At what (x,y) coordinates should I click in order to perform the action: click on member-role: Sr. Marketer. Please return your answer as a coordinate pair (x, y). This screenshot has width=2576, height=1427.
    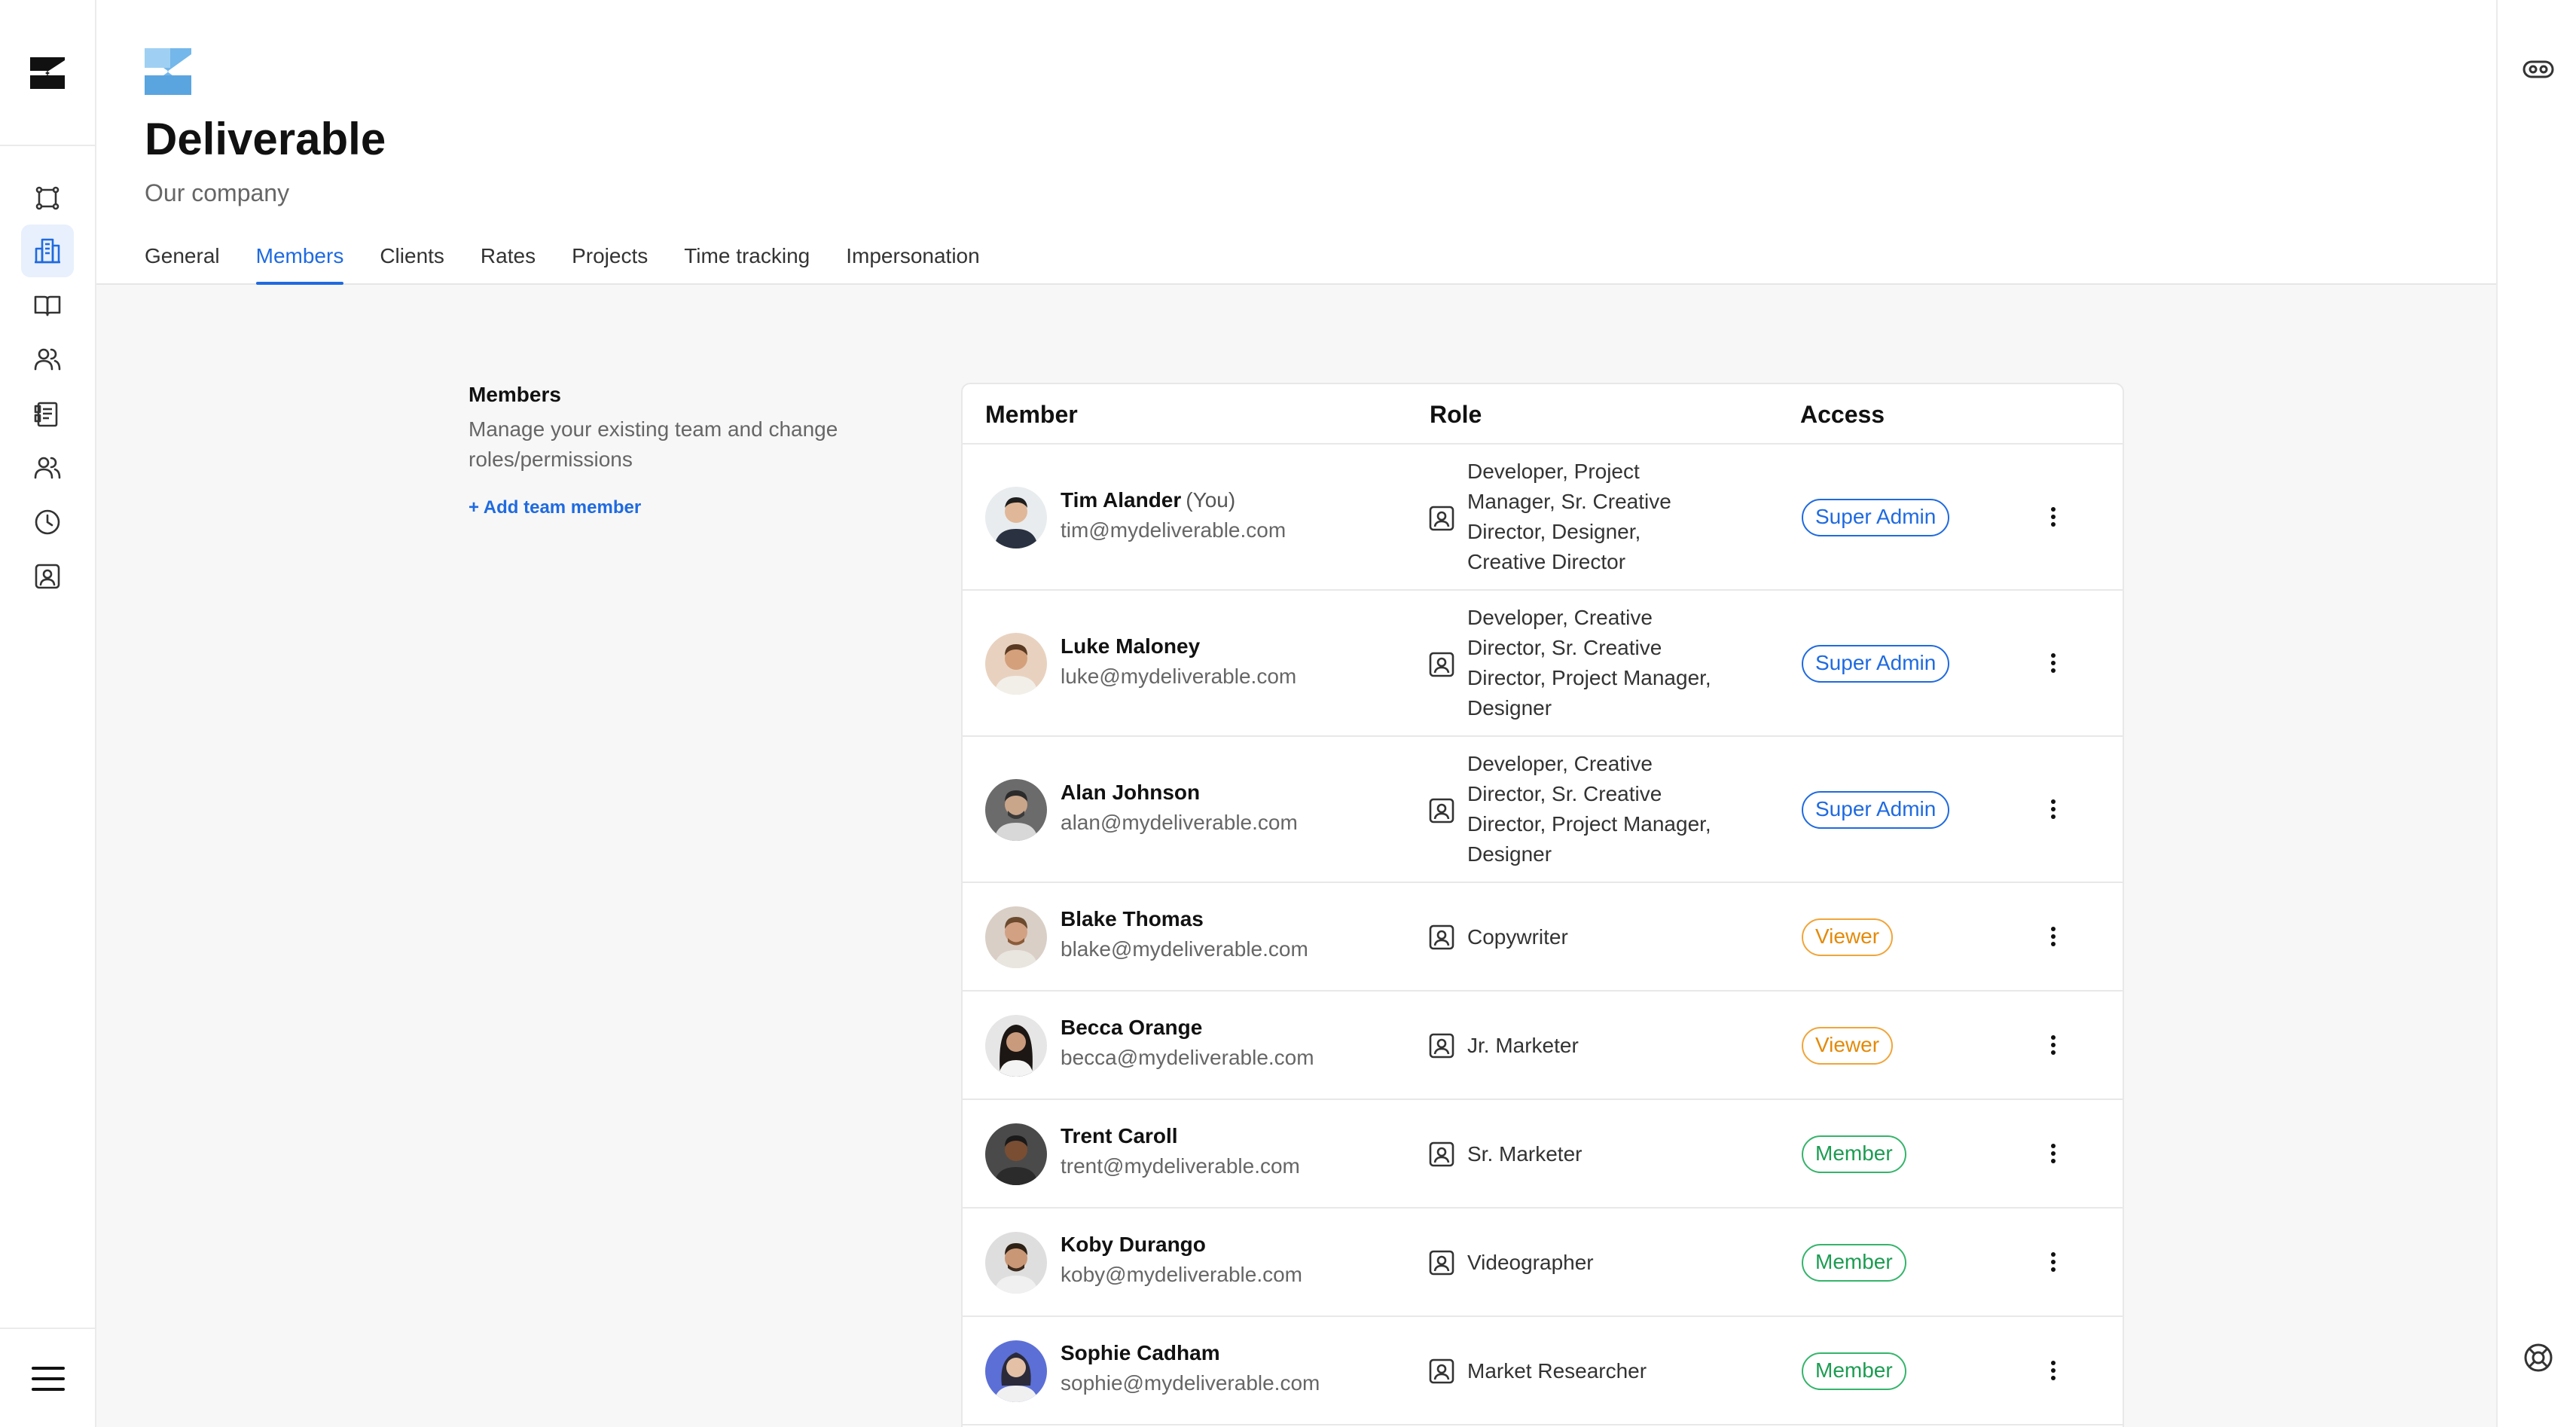
    Looking at the image, I should click on (1525, 1154).